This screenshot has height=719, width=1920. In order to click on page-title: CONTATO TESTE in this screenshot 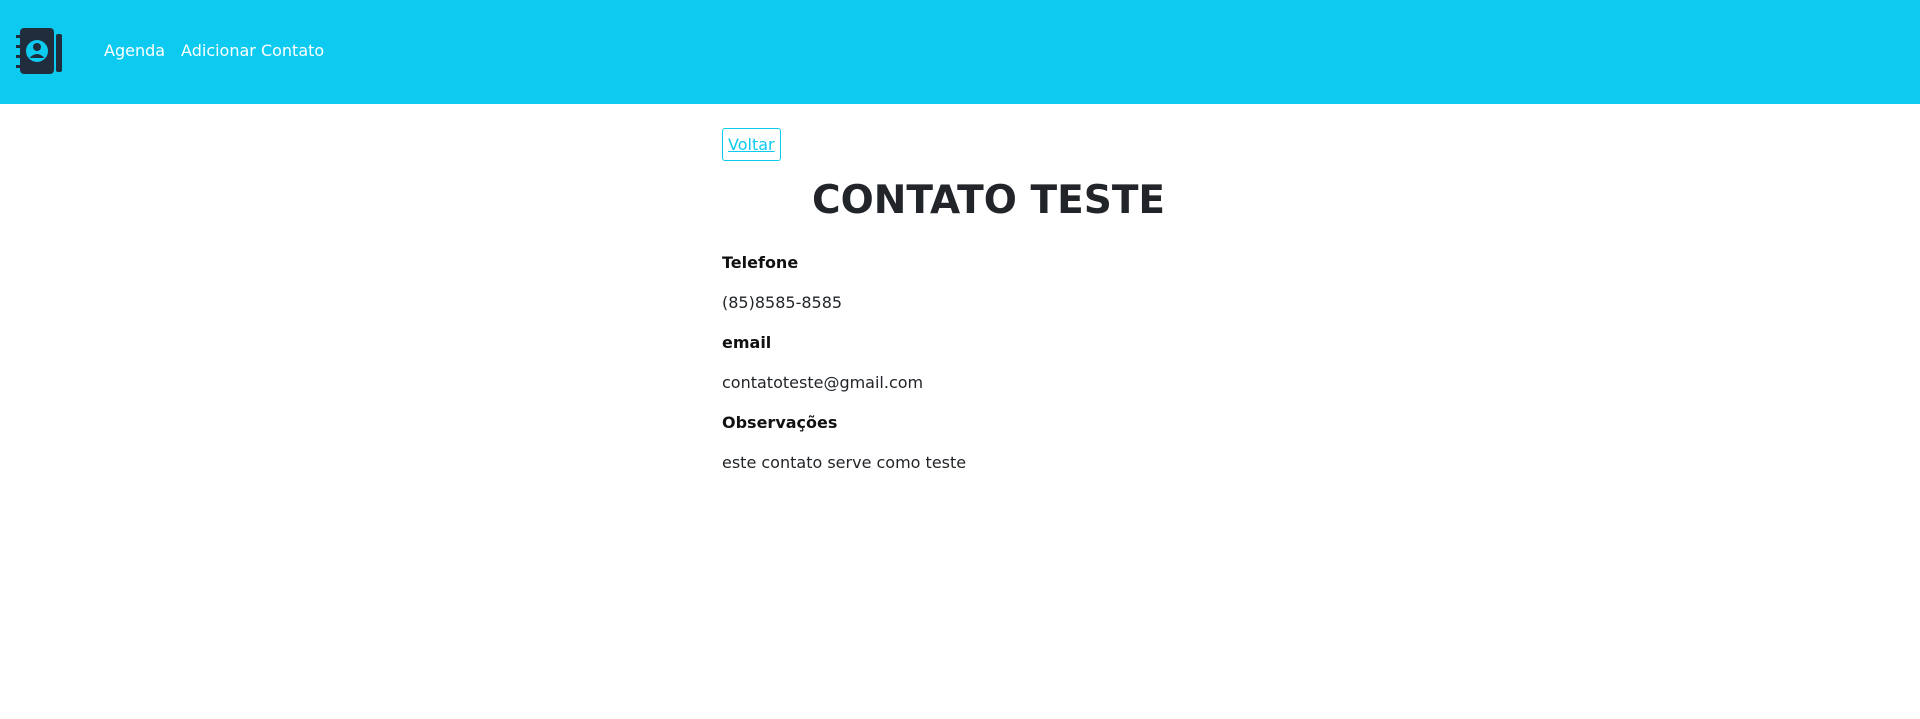, I will do `click(989, 200)`.